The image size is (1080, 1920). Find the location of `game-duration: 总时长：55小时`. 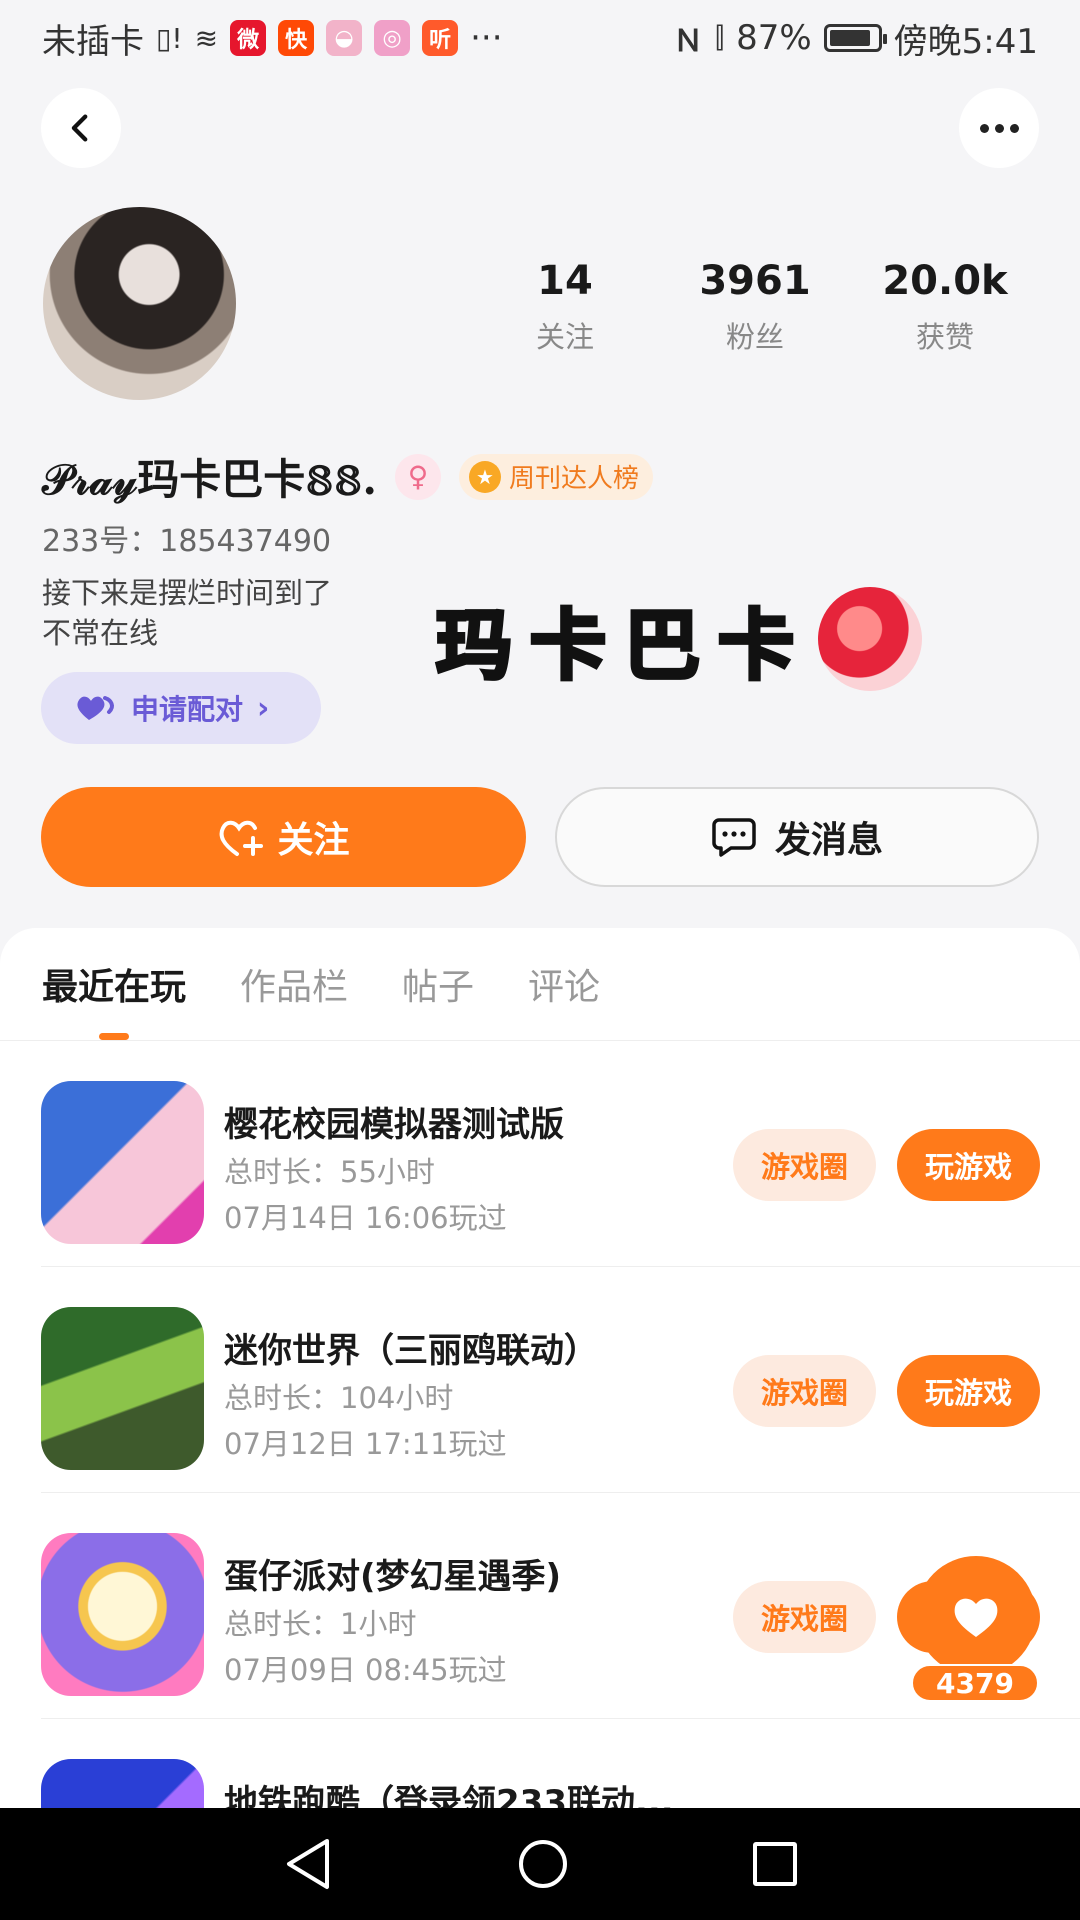

game-duration: 总时长：55小时 is located at coordinates (329, 1172).